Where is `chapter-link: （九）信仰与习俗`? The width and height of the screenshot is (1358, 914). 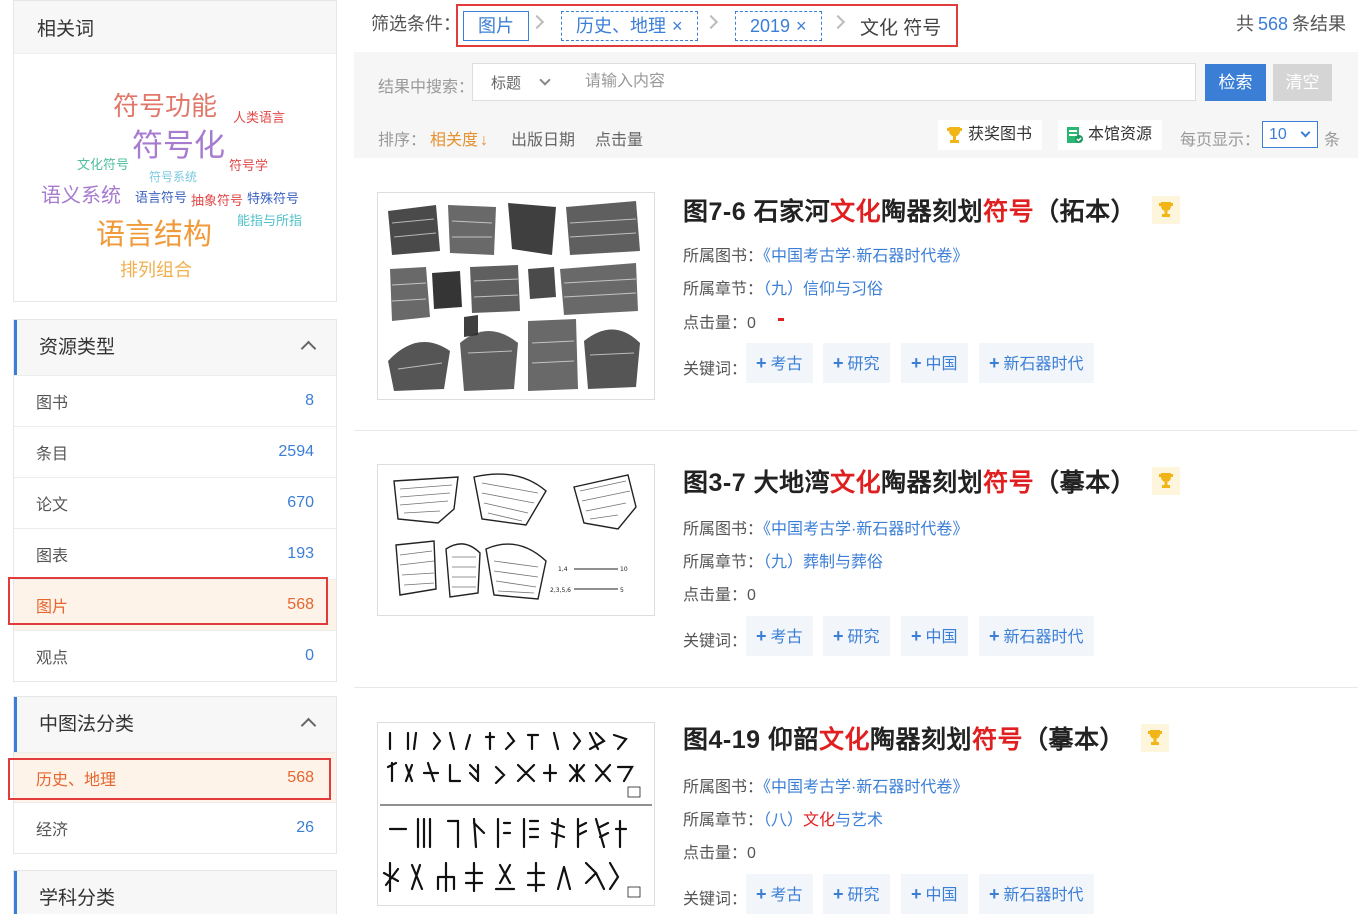 chapter-link: （九）信仰与习俗 is located at coordinates (823, 289).